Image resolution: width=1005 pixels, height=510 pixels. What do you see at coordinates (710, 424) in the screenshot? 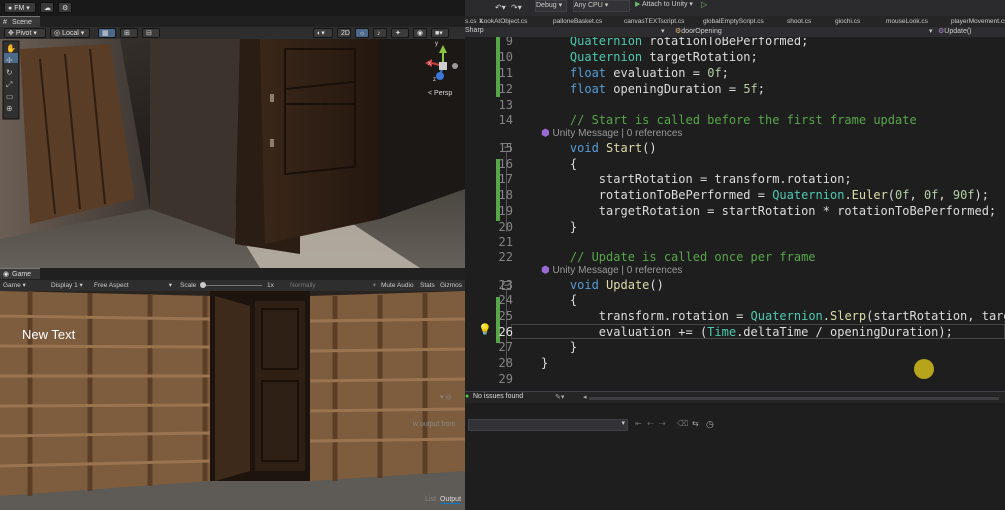
I see `clock-icon: ◷` at bounding box center [710, 424].